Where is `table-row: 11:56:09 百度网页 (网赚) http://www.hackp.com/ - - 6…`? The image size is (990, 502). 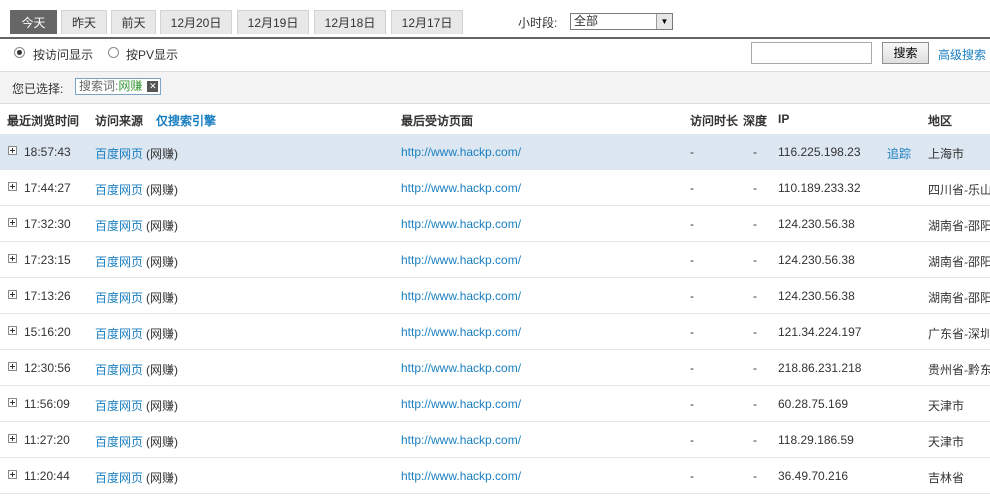 table-row: 11:56:09 百度网页 (网赚) http://www.hackp.com/ - - 6… is located at coordinates (495, 404).